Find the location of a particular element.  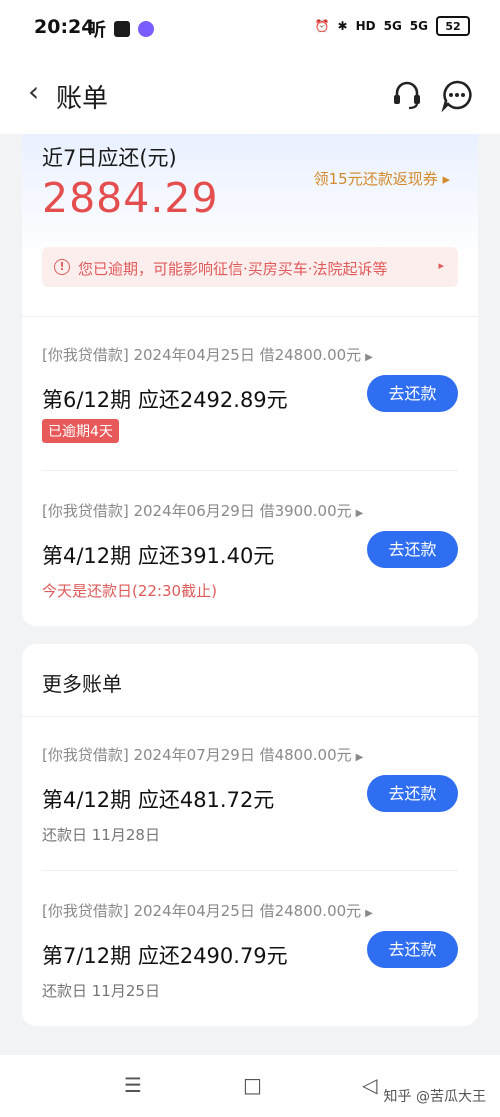

music-app-icon: 听 is located at coordinates (97, 30).